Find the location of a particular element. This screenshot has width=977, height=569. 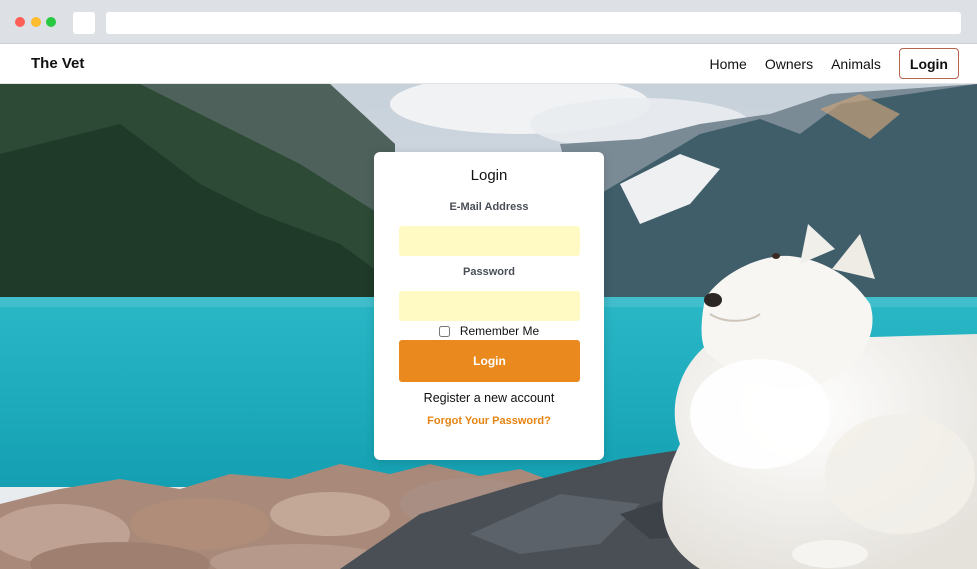

nav-link-animals: Animals is located at coordinates (856, 64).